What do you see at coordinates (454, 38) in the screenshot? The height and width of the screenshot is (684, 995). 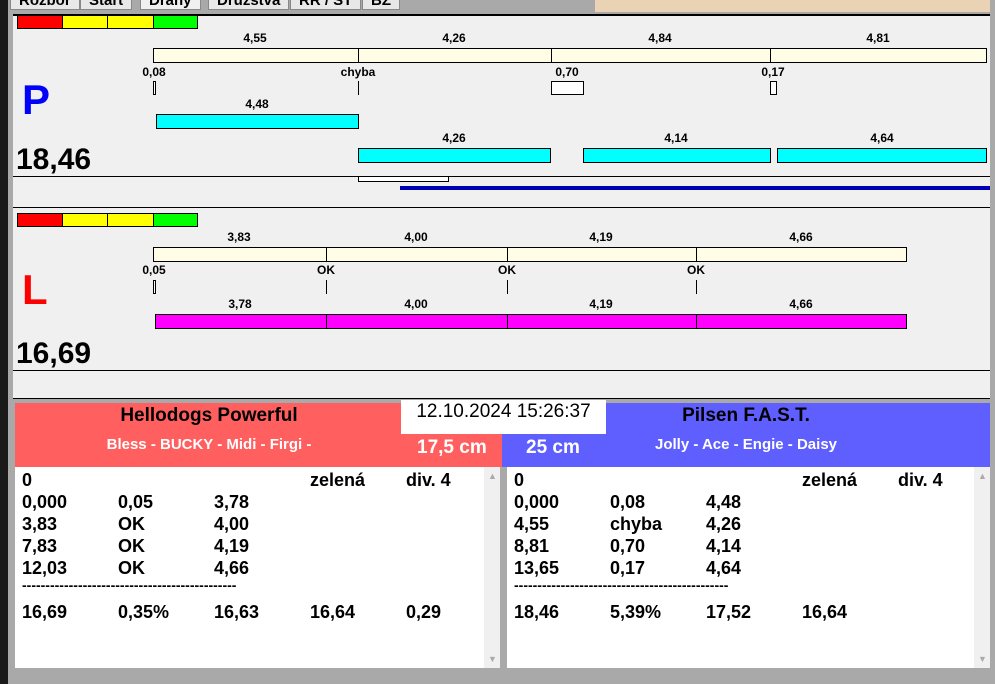 I see `time-label: 4,26` at bounding box center [454, 38].